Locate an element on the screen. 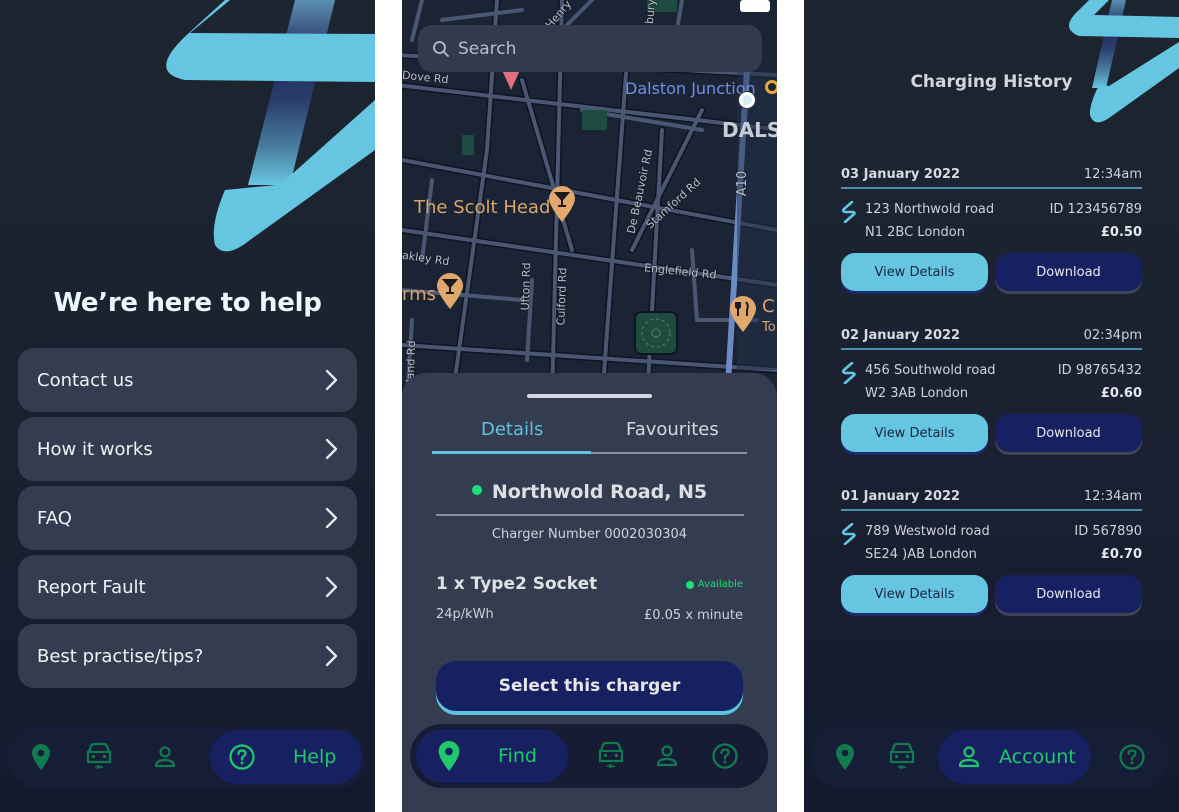 The image size is (1179, 812). entry-price: £0.60 is located at coordinates (1121, 393).